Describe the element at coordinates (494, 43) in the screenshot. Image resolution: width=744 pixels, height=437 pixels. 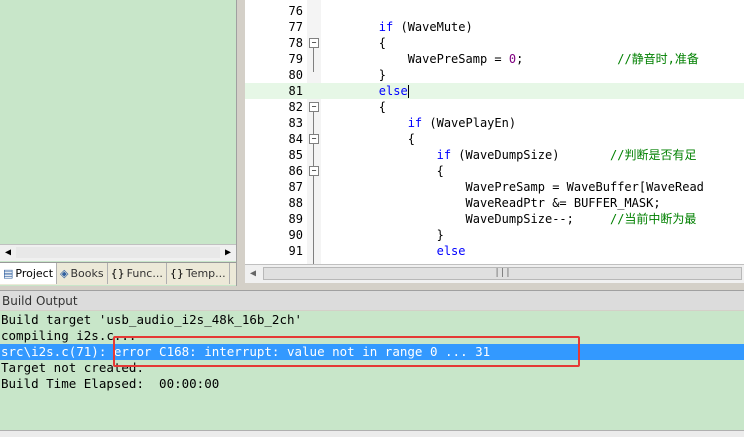
I see `code-line: 78− {` at that location.